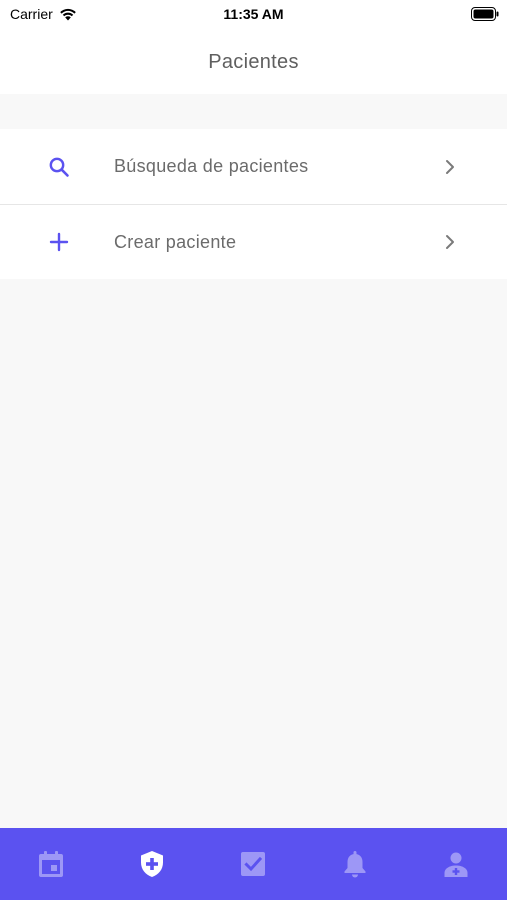  I want to click on shield-plus-icon, so click(152, 864).